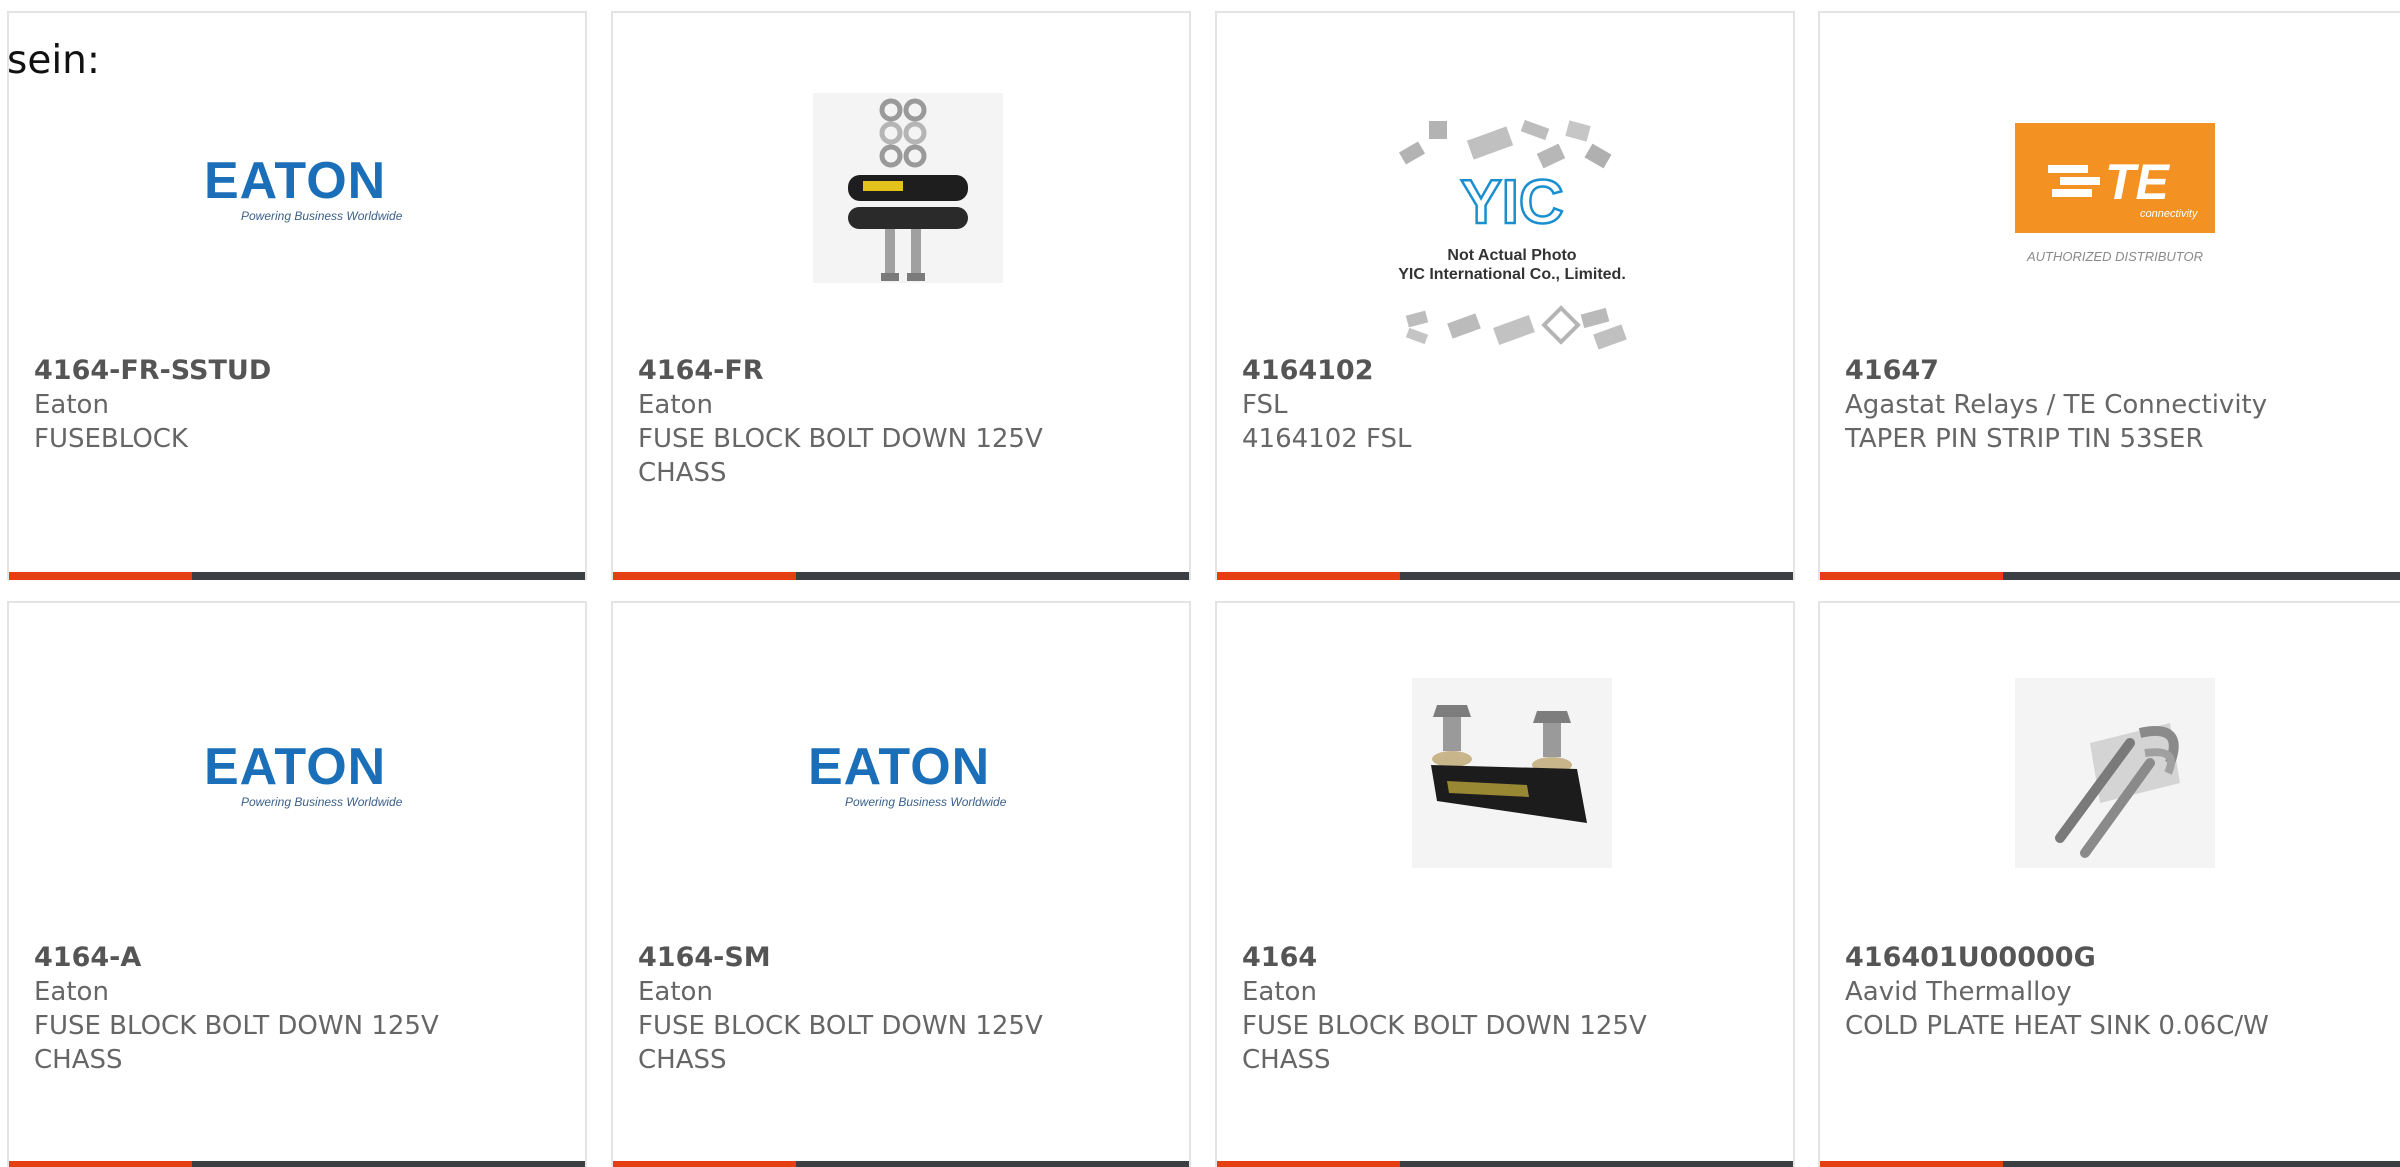 This screenshot has height=1167, width=2400. I want to click on svg-text: Not Actual Photo, so click(1511, 255).